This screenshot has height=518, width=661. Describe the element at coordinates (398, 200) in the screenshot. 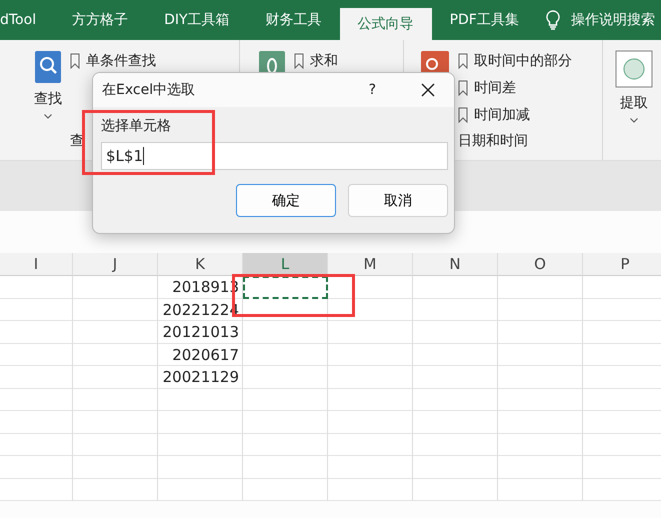

I see `dialog-button: 取消` at that location.